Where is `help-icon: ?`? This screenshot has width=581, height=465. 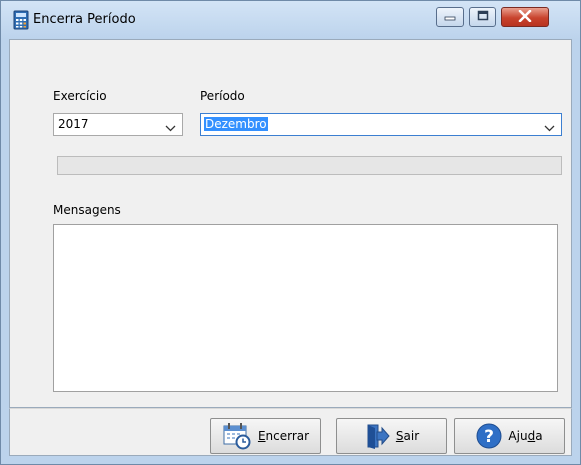 help-icon: ? is located at coordinates (489, 436).